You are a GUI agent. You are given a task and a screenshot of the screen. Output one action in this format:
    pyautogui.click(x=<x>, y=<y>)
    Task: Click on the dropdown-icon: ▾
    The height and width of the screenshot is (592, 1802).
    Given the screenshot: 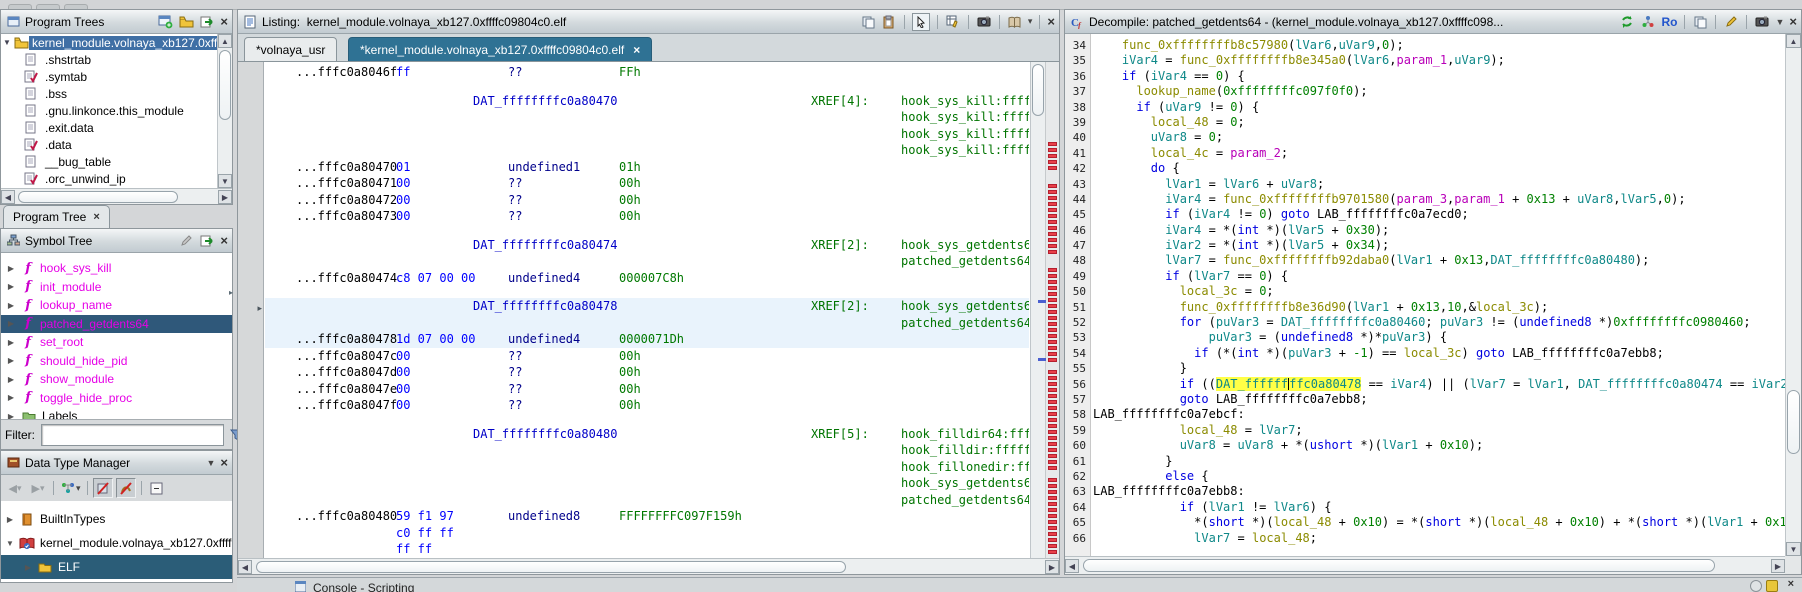 What is the action you would take?
    pyautogui.click(x=1030, y=21)
    